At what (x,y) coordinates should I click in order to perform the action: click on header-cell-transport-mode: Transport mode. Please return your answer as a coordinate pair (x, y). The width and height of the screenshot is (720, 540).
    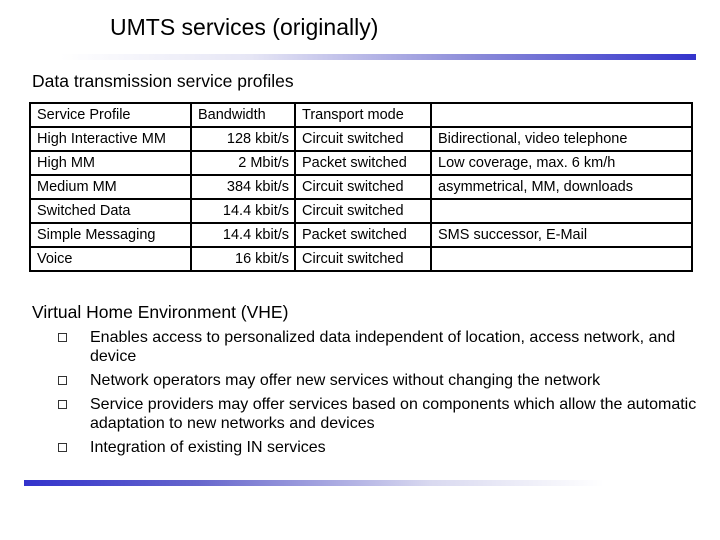
    Looking at the image, I should click on (363, 115).